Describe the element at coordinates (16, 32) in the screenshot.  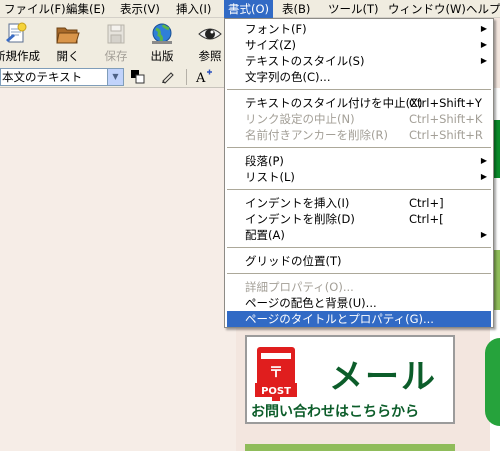
I see `new-document-icon` at that location.